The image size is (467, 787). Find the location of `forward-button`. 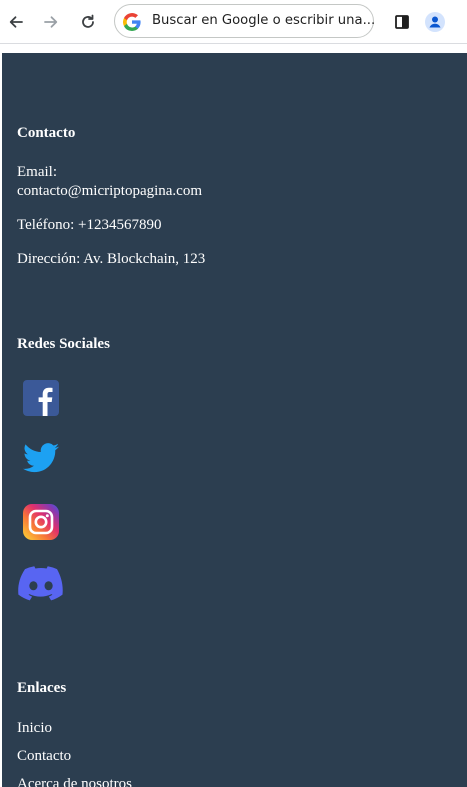

forward-button is located at coordinates (51, 22).